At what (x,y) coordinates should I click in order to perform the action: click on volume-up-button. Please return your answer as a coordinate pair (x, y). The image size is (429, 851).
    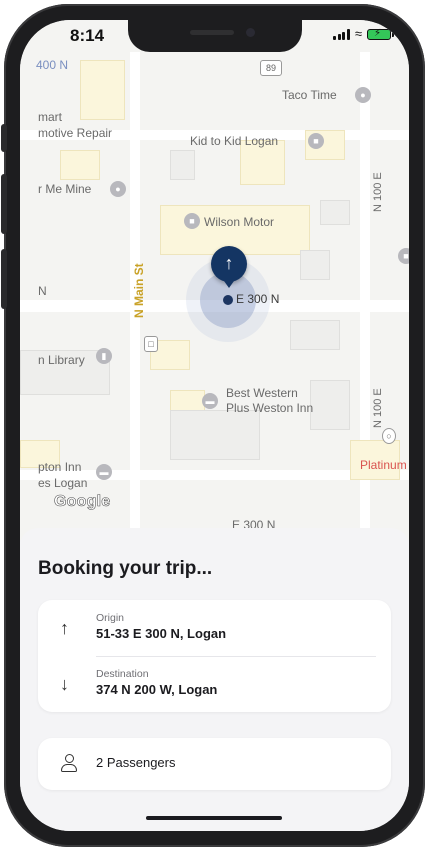
    Looking at the image, I should click on (4, 204).